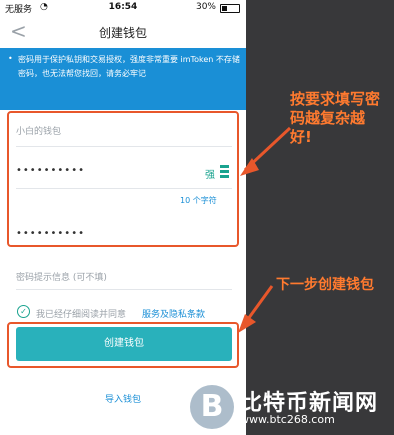 The image size is (394, 435). What do you see at coordinates (287, 419) in the screenshot?
I see `watermark-url: www.btc268.com` at bounding box center [287, 419].